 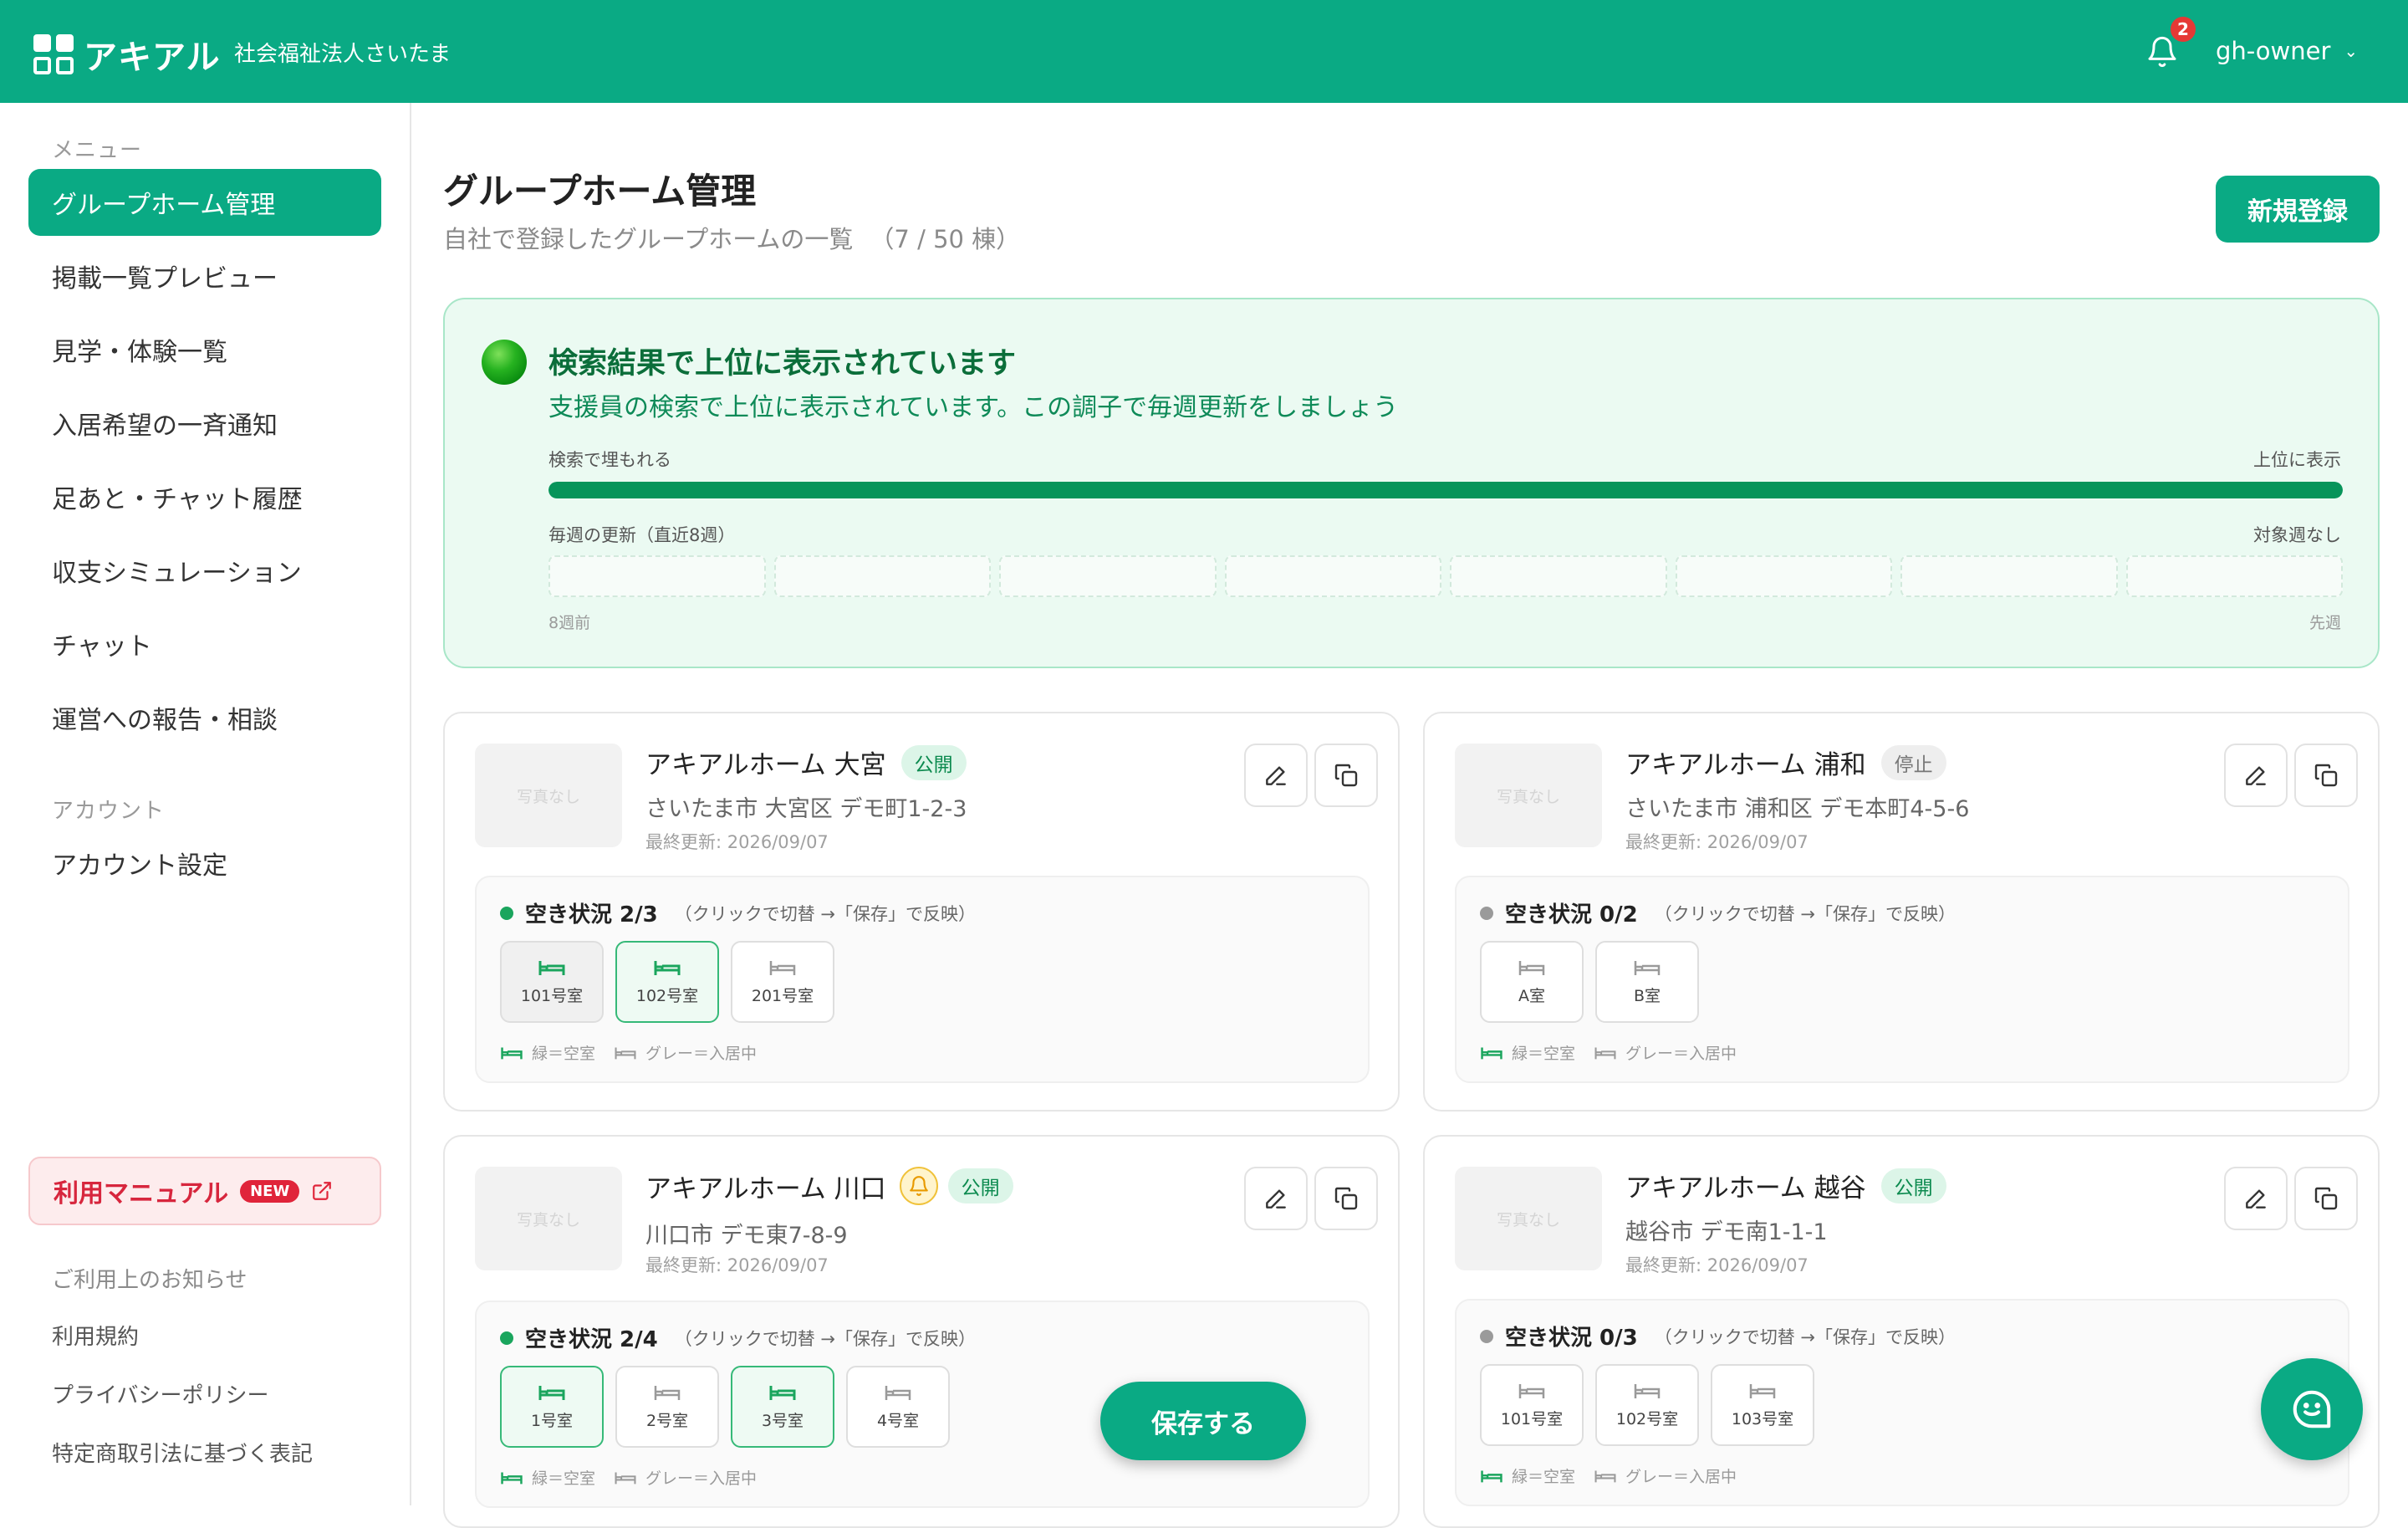 What do you see at coordinates (205, 276) in the screenshot?
I see `sidebar-item-listing-preview: 掲載一覧プレビュー` at bounding box center [205, 276].